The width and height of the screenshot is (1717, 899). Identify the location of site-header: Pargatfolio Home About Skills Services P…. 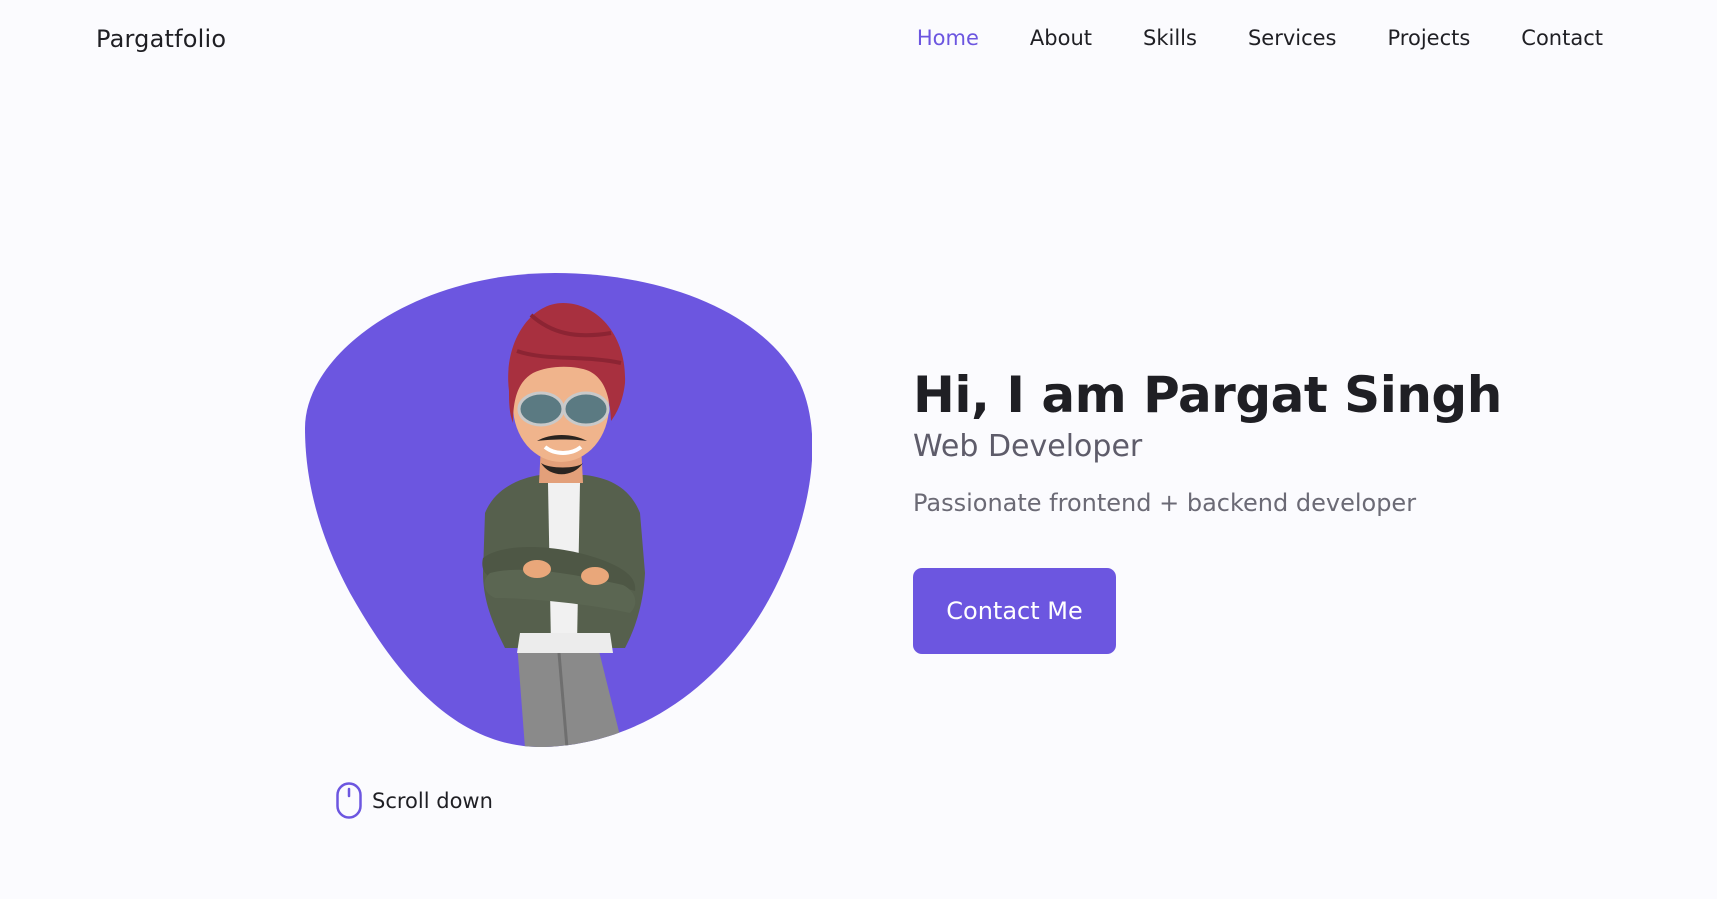
(858, 40).